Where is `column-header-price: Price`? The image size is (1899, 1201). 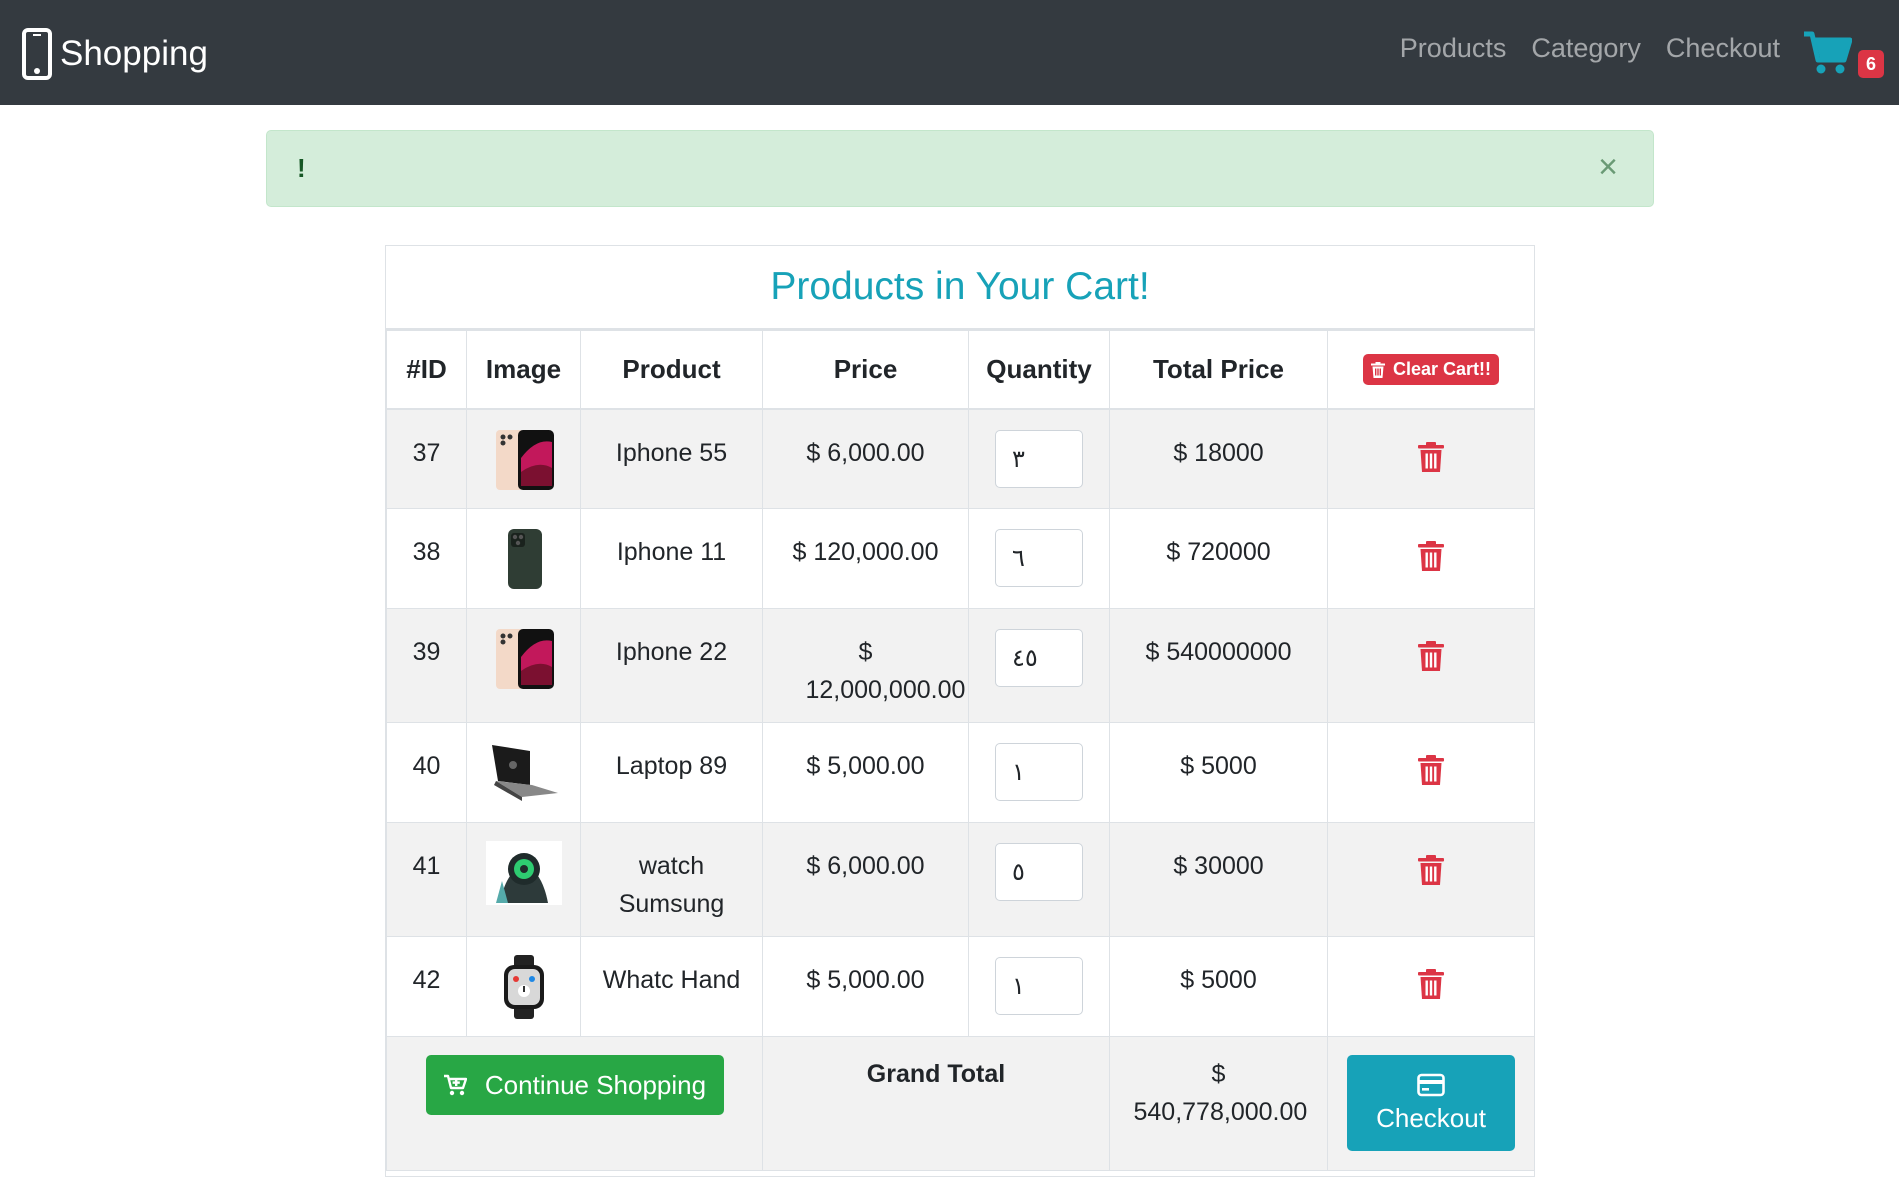 column-header-price: Price is located at coordinates (865, 370).